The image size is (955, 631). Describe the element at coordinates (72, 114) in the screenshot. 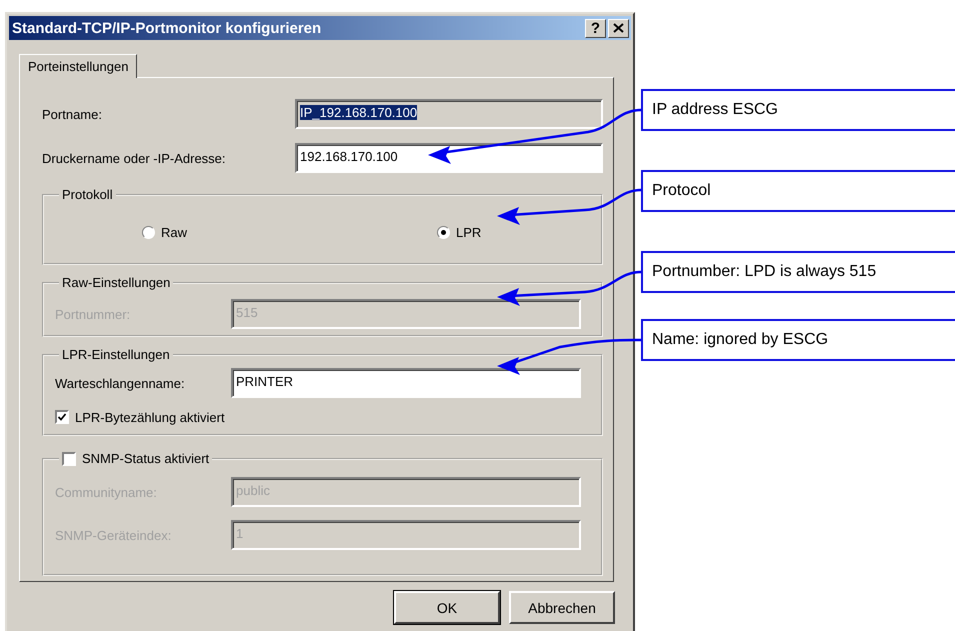

I see `field-label: Portname:` at that location.